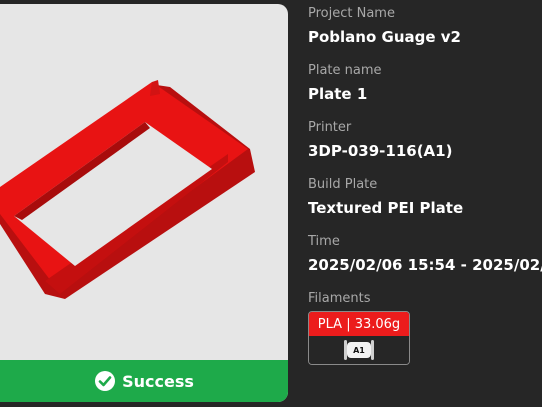 This screenshot has width=542, height=407. I want to click on printer-label: Printer, so click(330, 127).